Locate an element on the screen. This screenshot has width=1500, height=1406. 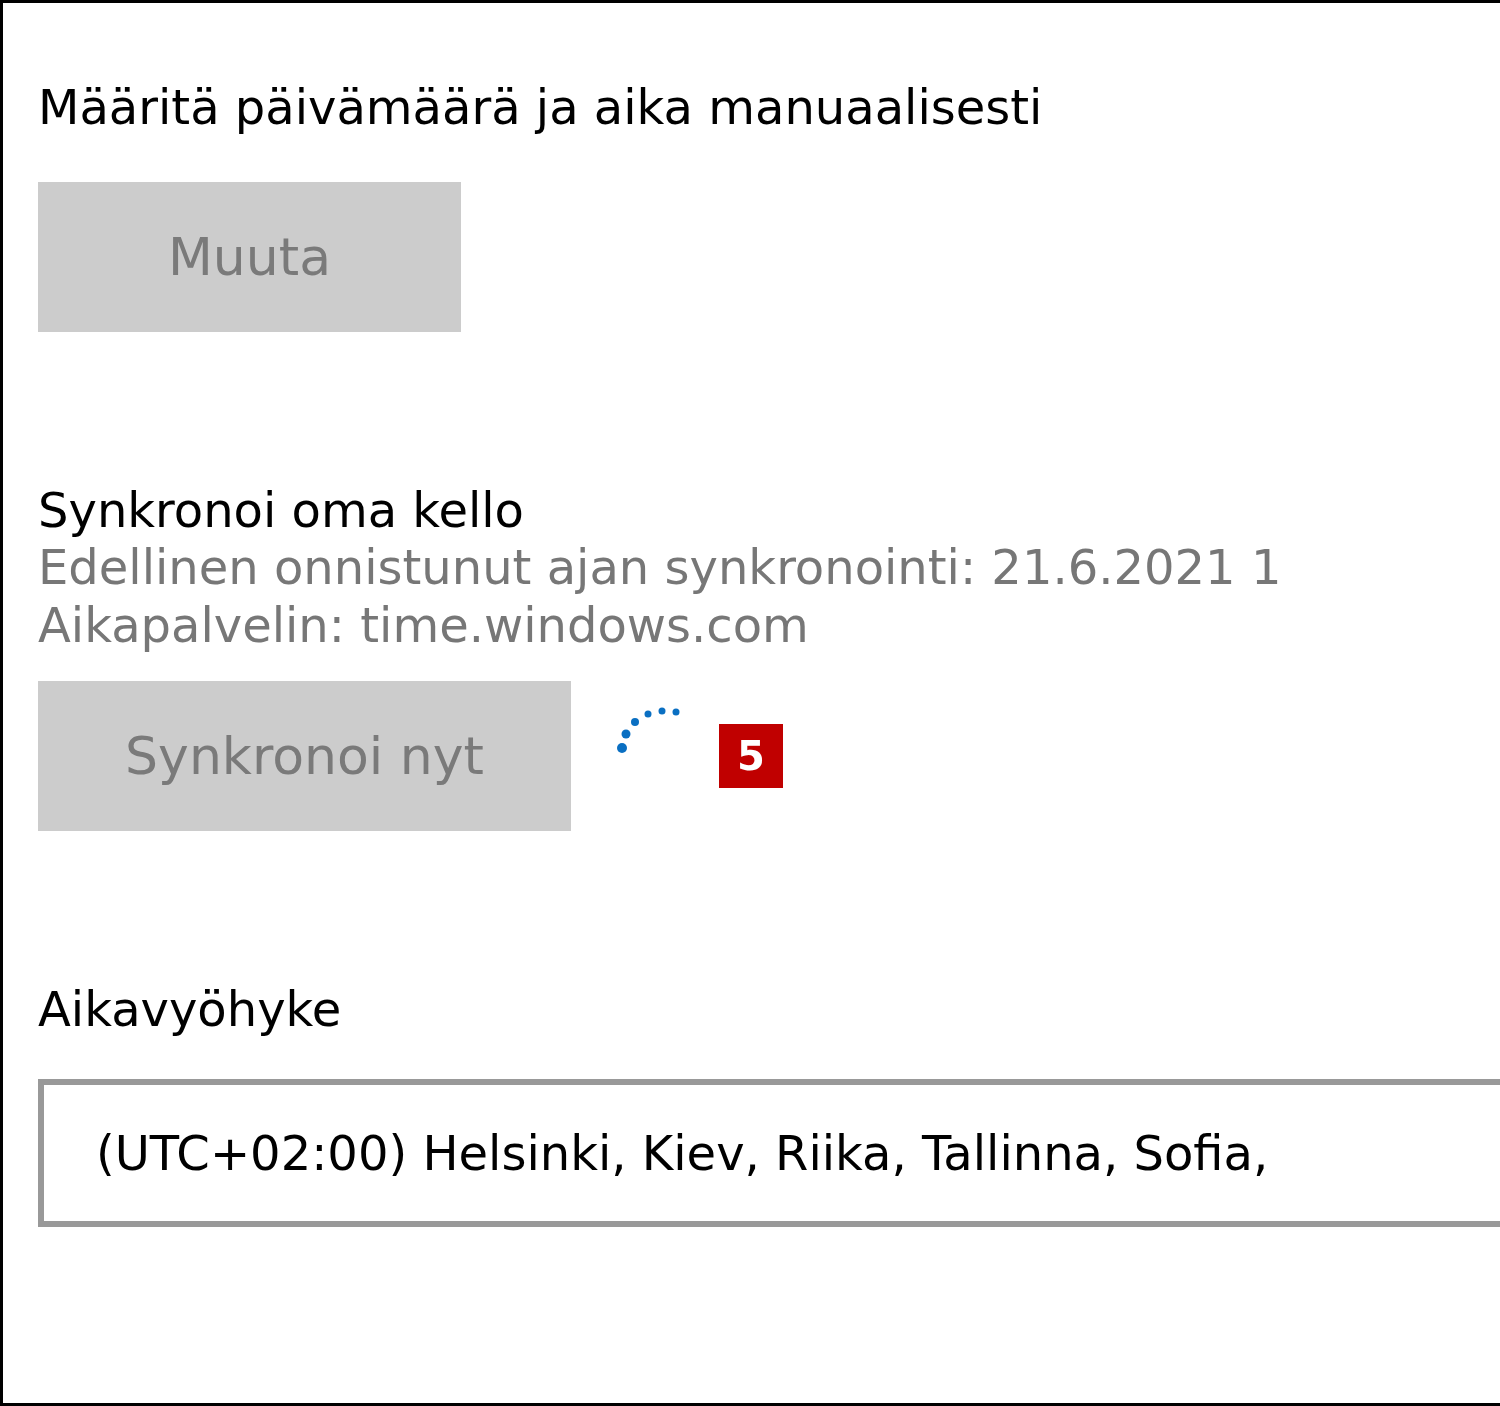
count-badge: 5 is located at coordinates (751, 756).